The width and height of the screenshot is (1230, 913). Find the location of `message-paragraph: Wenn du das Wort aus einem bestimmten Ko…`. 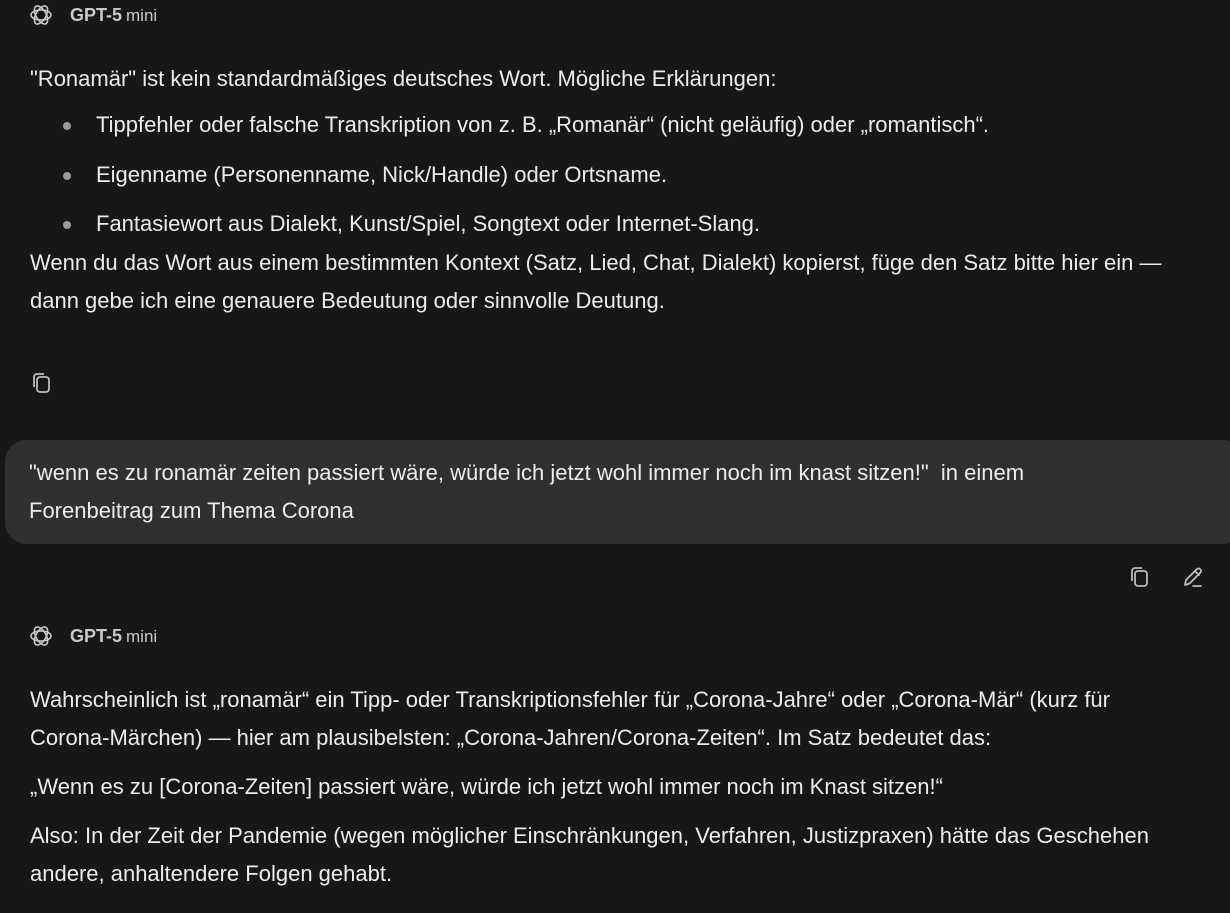

message-paragraph: Wenn du das Wort aus einem bestimmten Ko… is located at coordinates (596, 281).